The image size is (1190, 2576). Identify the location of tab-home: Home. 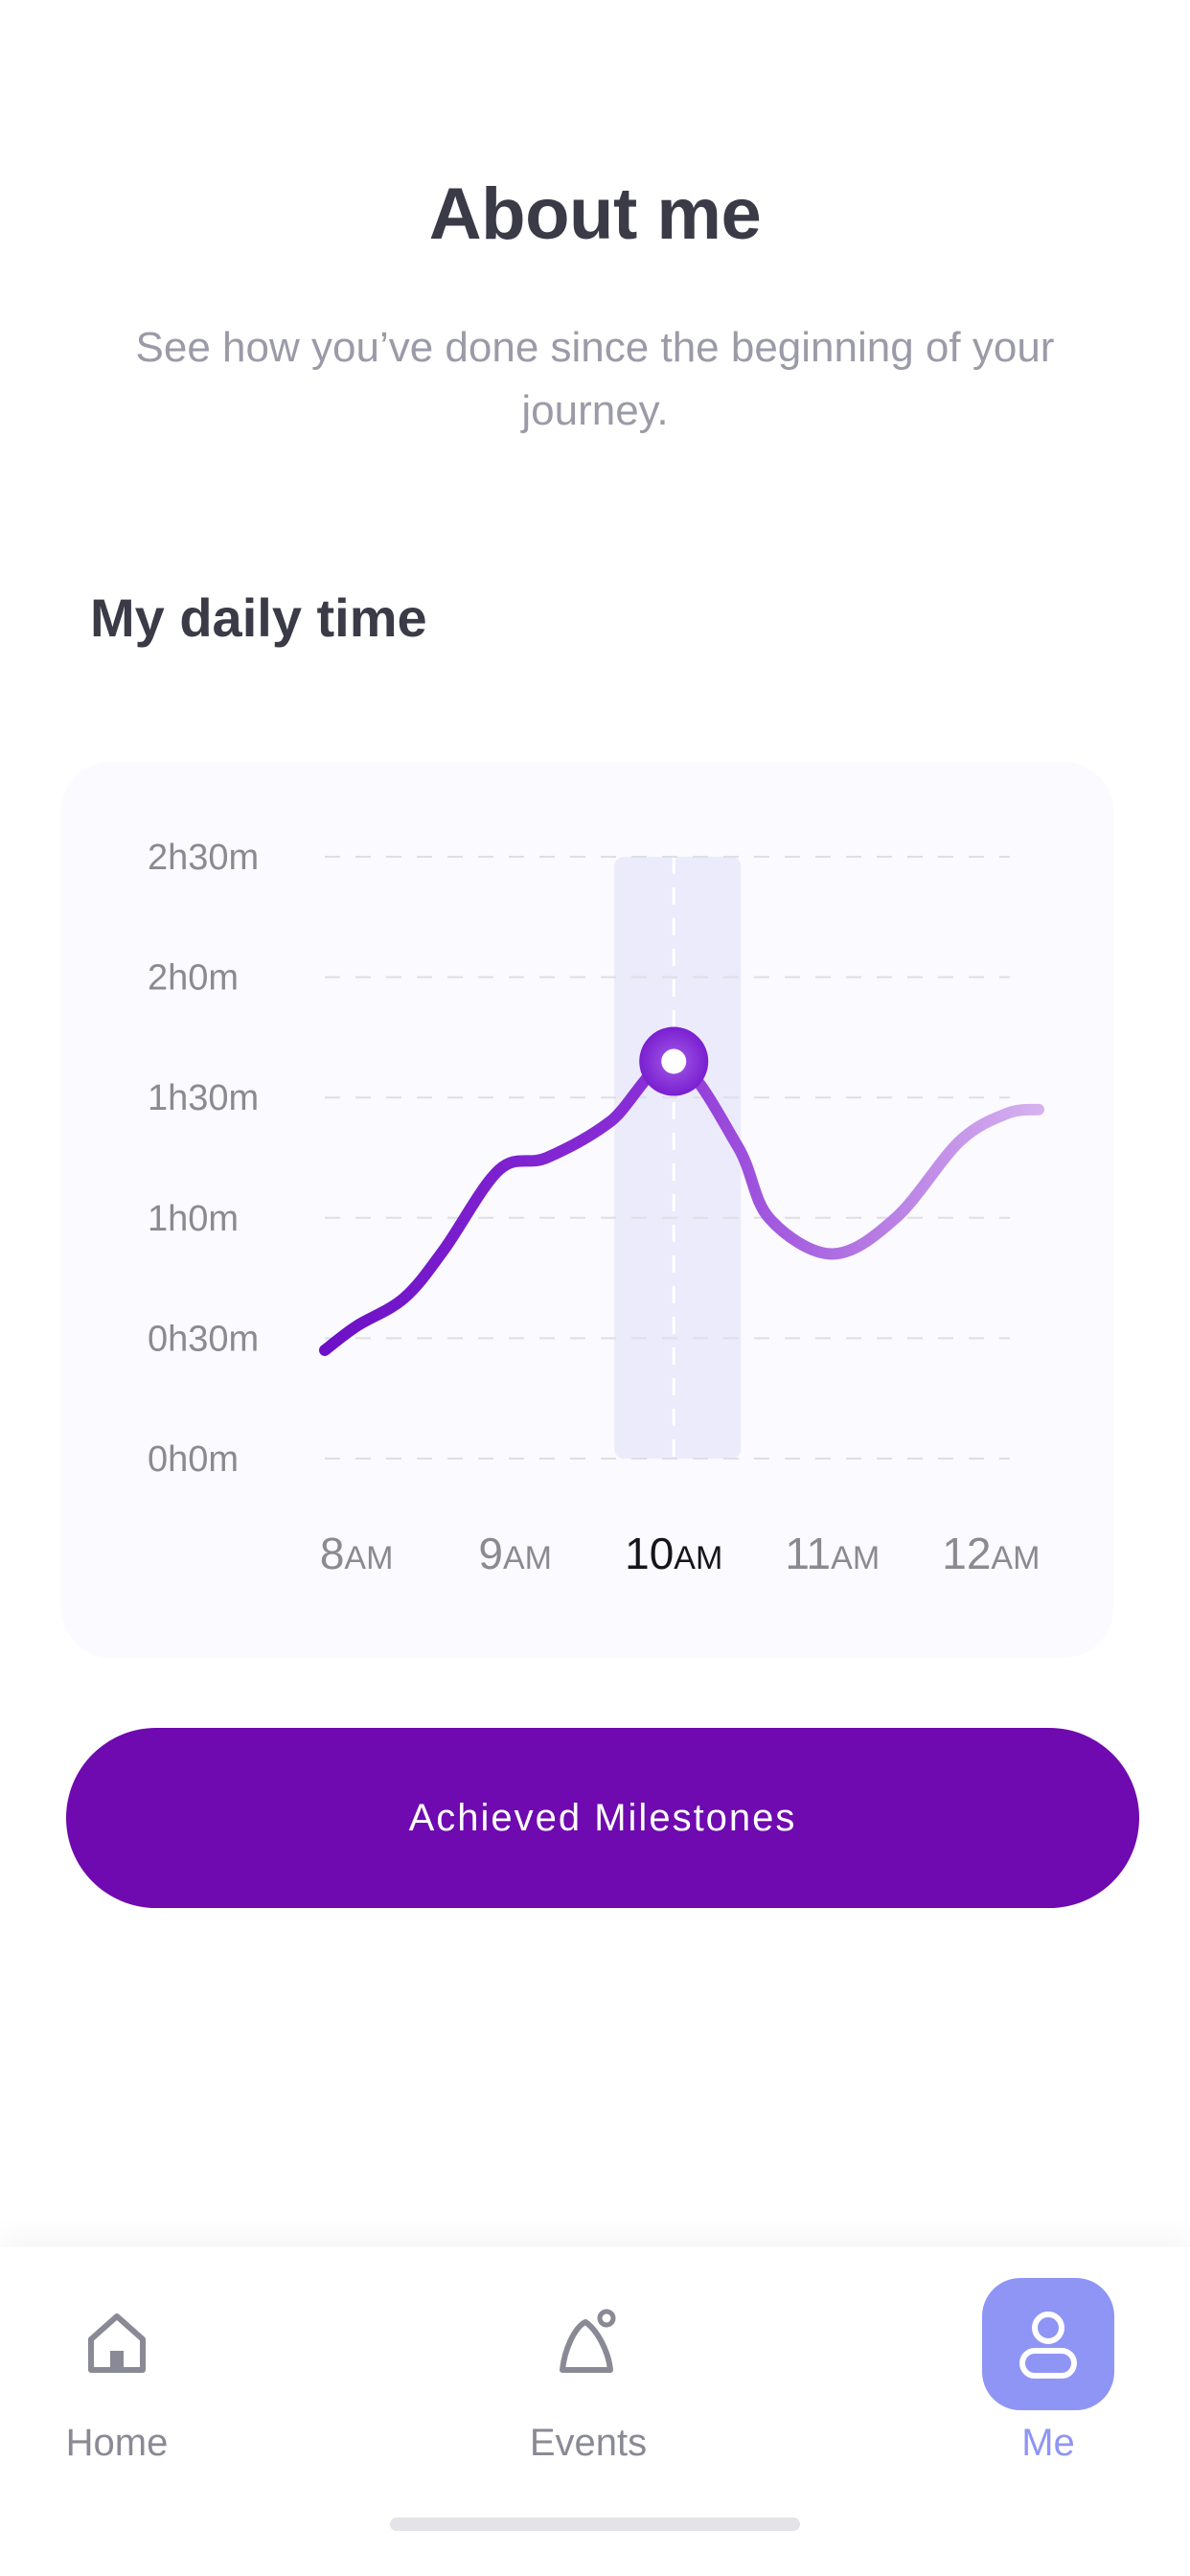
(117, 2371).